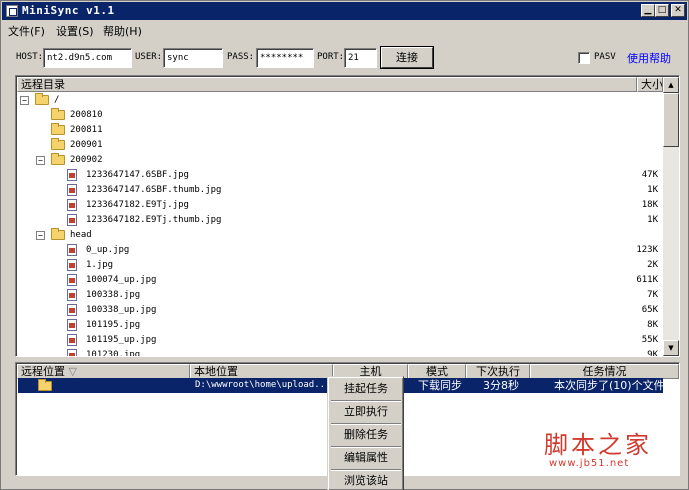 Image resolution: width=689 pixels, height=490 pixels. I want to click on tree-item-name: 101230.jpg, so click(113, 353).